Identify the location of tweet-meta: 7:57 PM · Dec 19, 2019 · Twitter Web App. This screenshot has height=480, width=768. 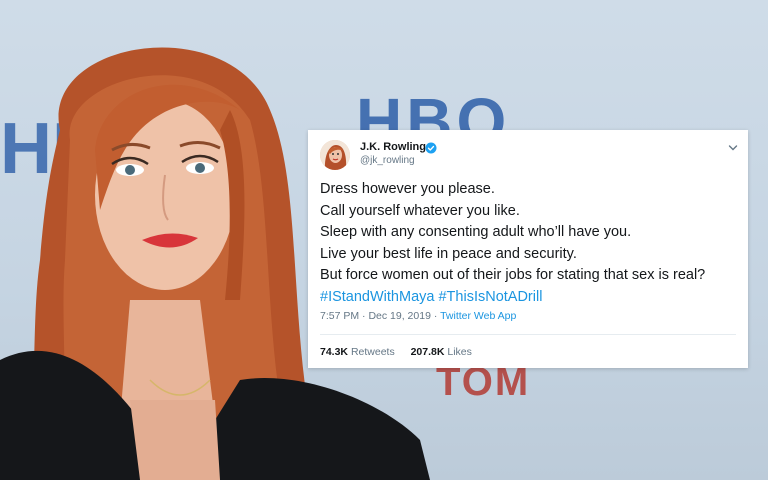
(418, 316).